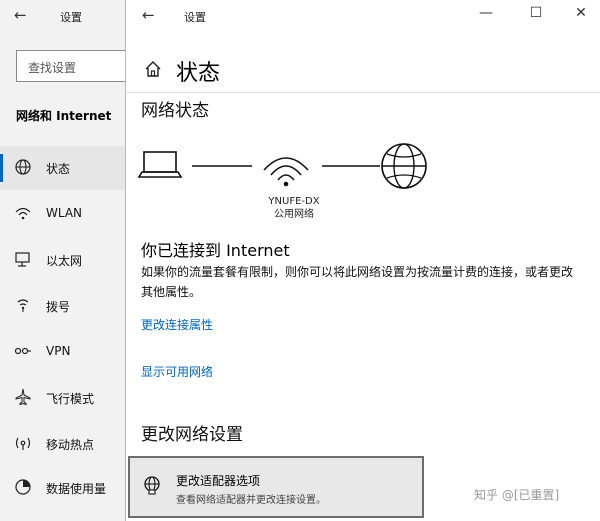 This screenshot has width=600, height=521. What do you see at coordinates (486, 16) in the screenshot?
I see `minimize-icon: —` at bounding box center [486, 16].